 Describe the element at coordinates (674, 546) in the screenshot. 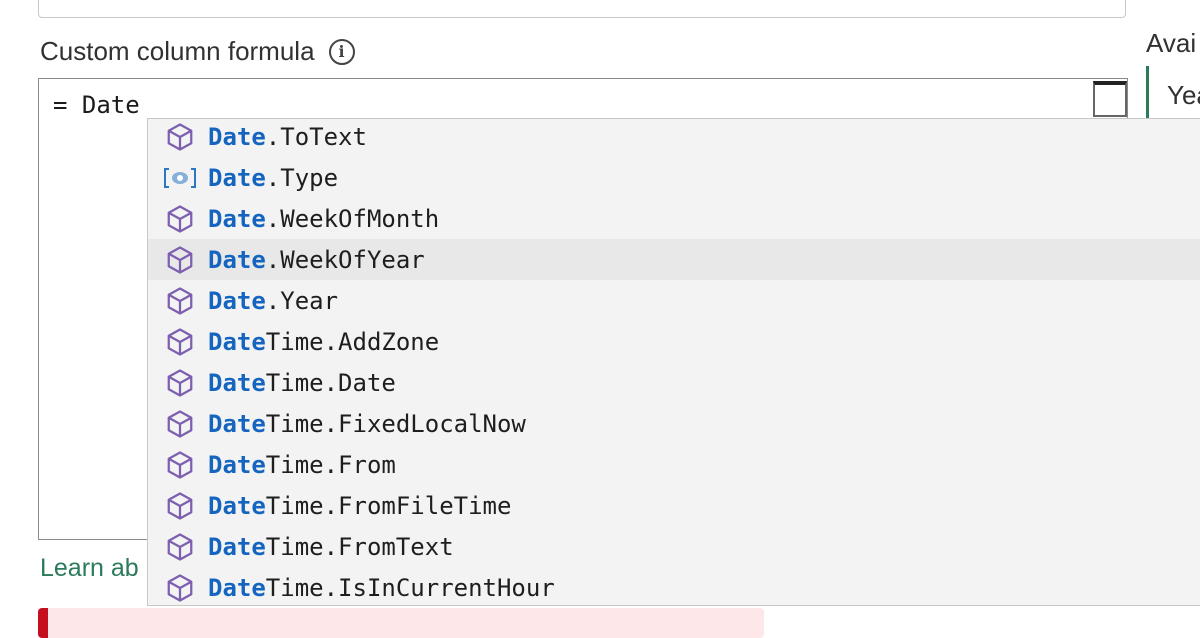

I see `suggestion-item: Date Time.FromText` at that location.